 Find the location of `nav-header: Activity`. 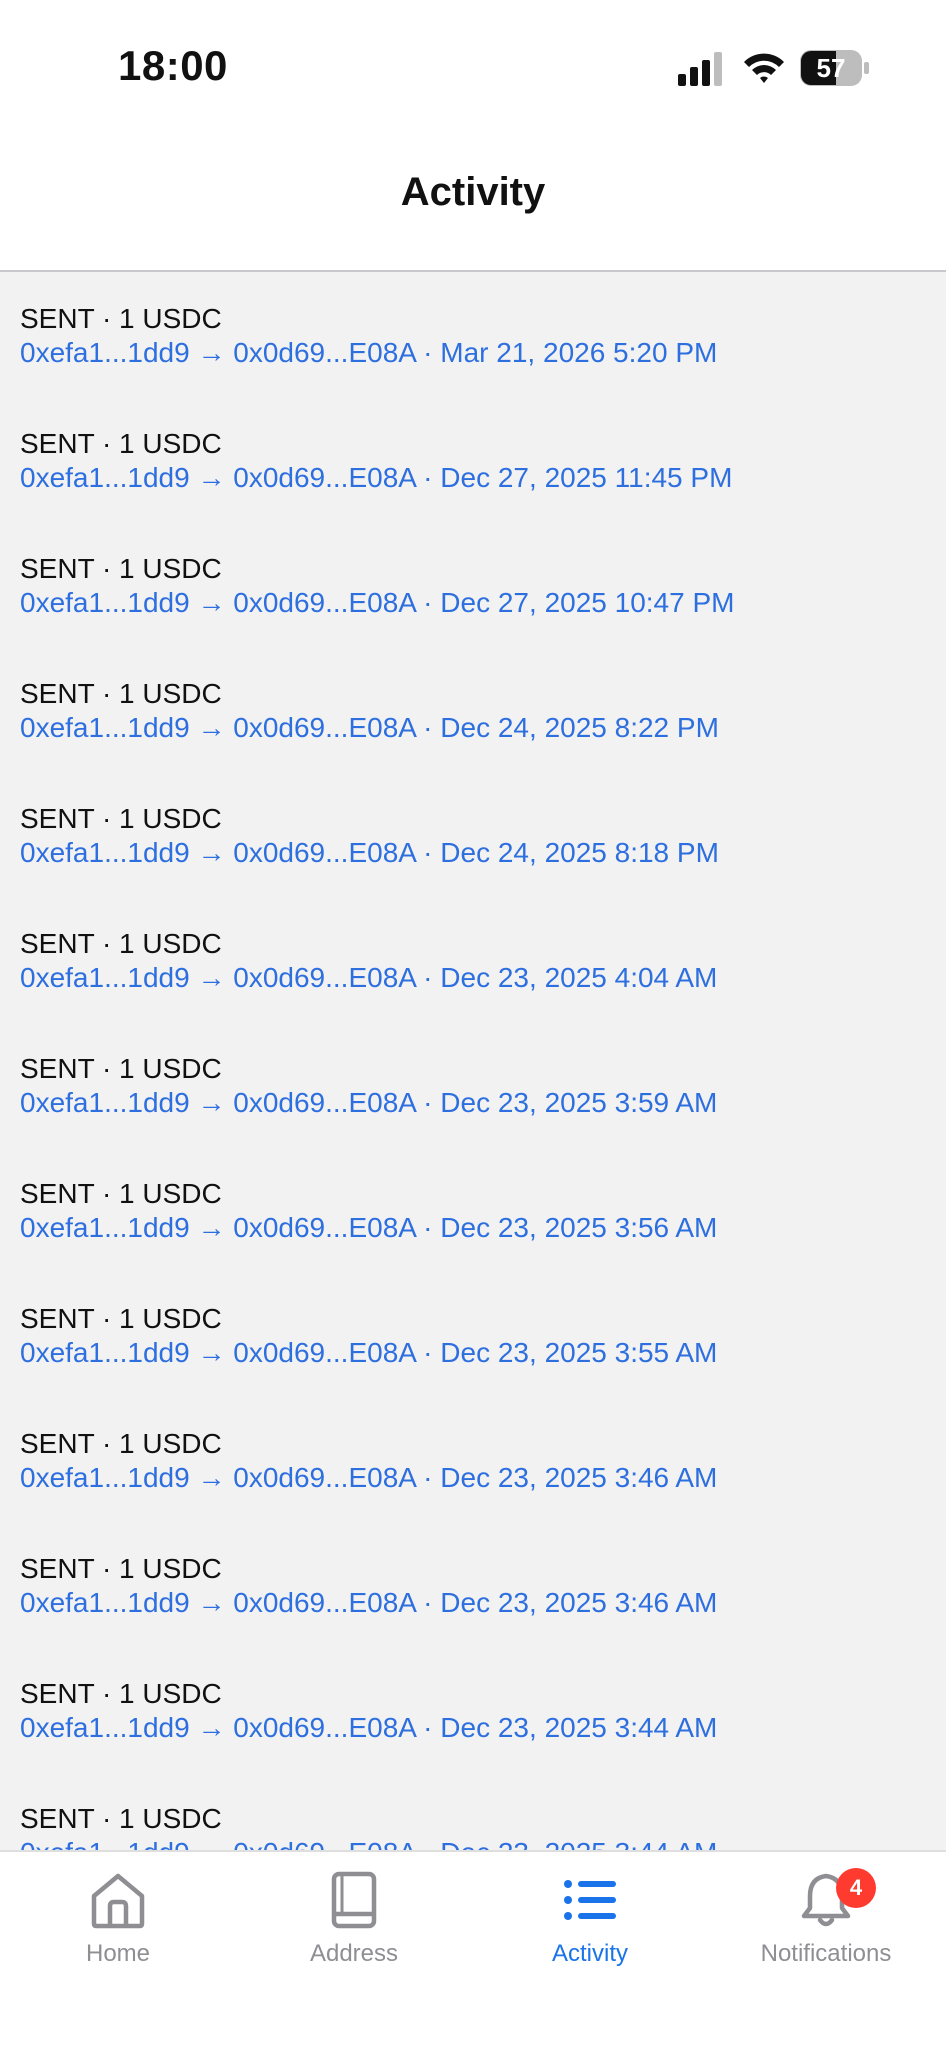

nav-header: Activity is located at coordinates (473, 206).